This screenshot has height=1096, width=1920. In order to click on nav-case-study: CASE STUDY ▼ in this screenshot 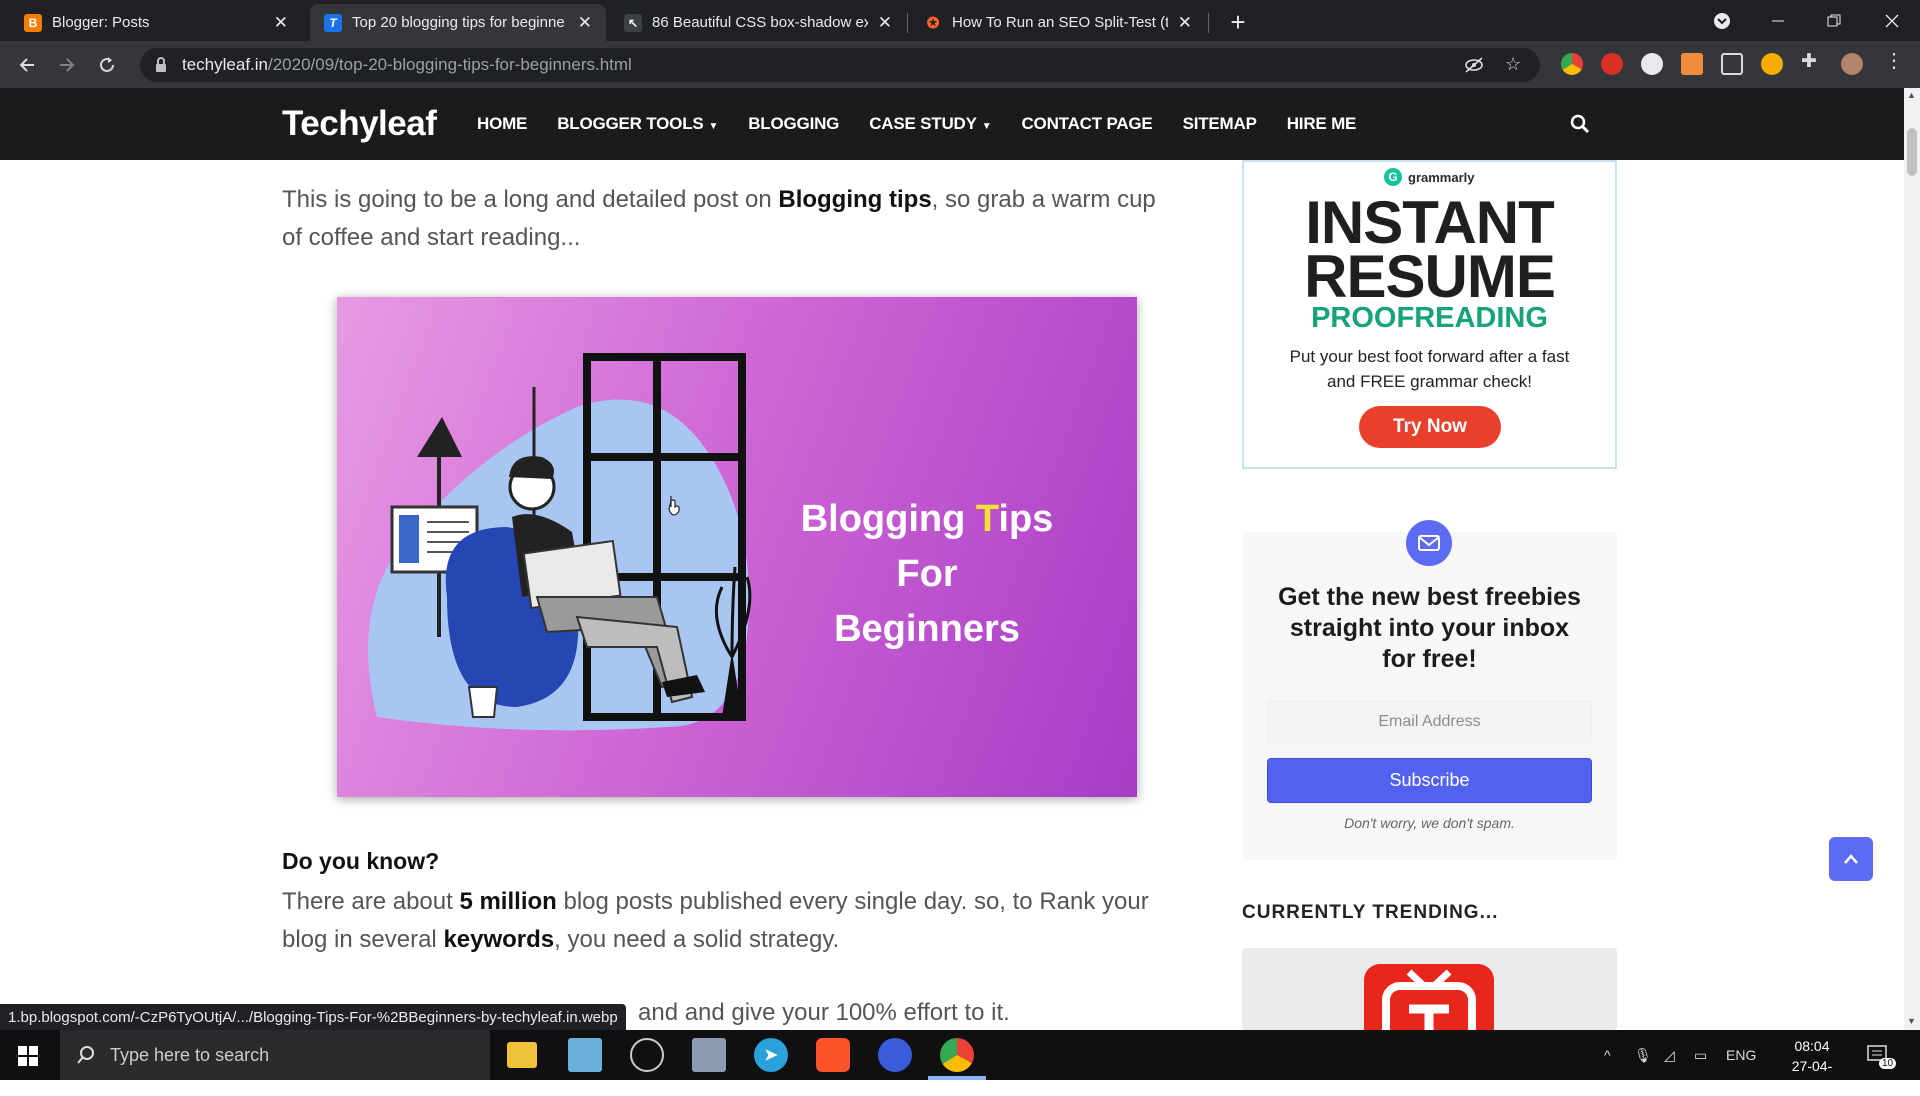, I will do `click(930, 124)`.